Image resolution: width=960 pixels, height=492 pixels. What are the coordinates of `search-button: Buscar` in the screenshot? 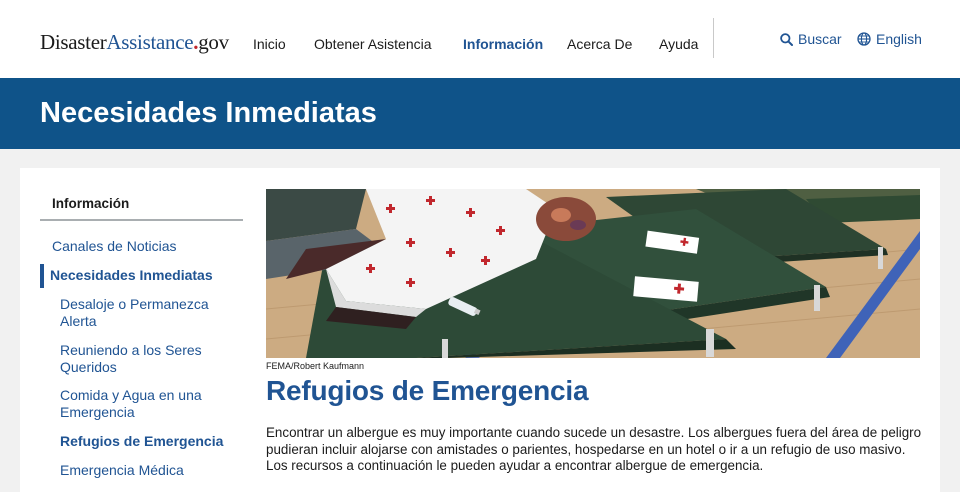 It's located at (811, 39).